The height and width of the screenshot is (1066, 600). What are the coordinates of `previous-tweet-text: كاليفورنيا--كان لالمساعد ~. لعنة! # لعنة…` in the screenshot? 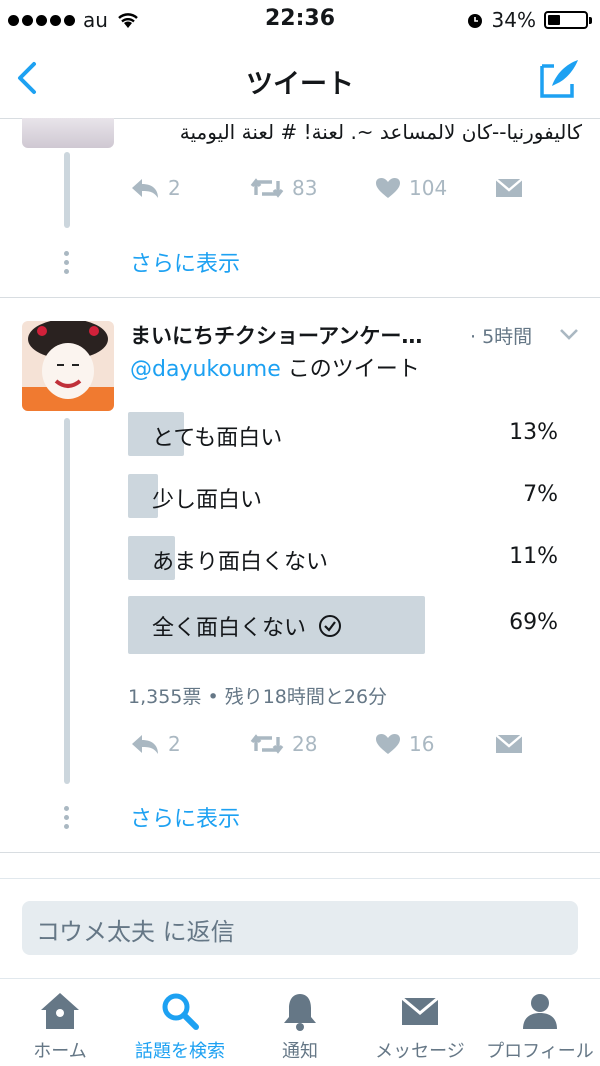 It's located at (380, 132).